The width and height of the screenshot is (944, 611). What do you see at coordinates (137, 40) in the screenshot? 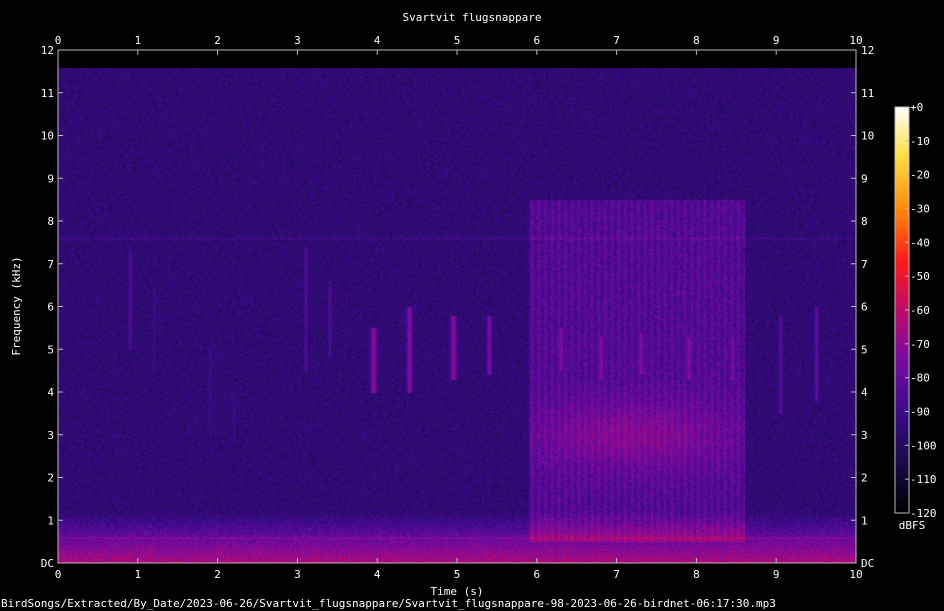
I see `x-tick-label-top: 1` at bounding box center [137, 40].